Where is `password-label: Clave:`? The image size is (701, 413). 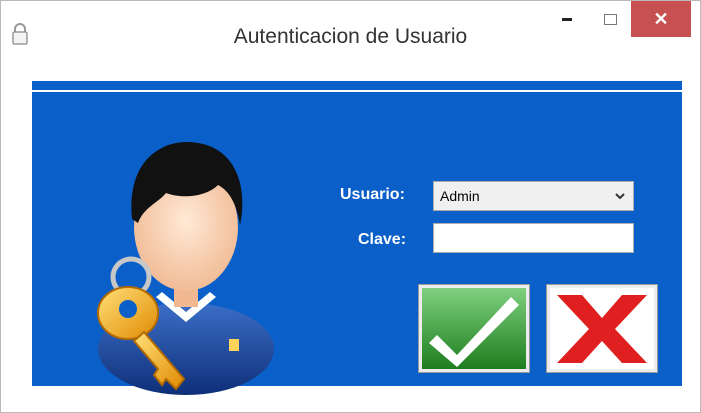
password-label: Clave: is located at coordinates (382, 239).